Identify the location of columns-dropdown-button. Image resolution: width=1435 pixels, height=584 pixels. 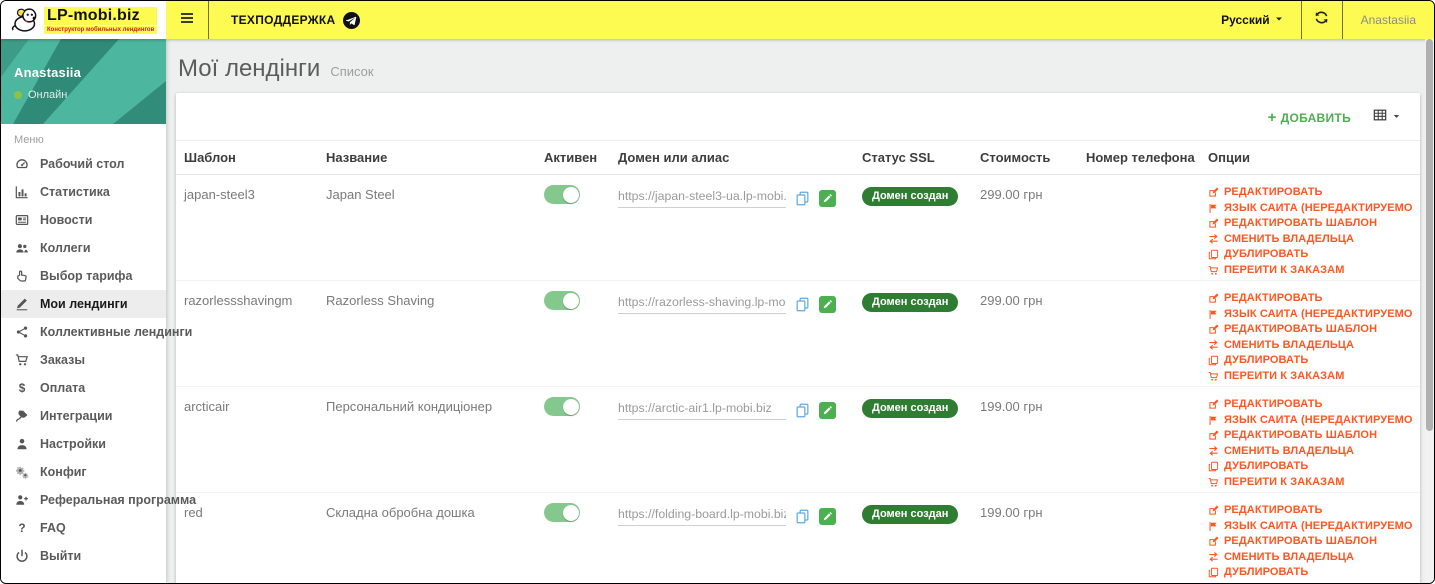
(1387, 117).